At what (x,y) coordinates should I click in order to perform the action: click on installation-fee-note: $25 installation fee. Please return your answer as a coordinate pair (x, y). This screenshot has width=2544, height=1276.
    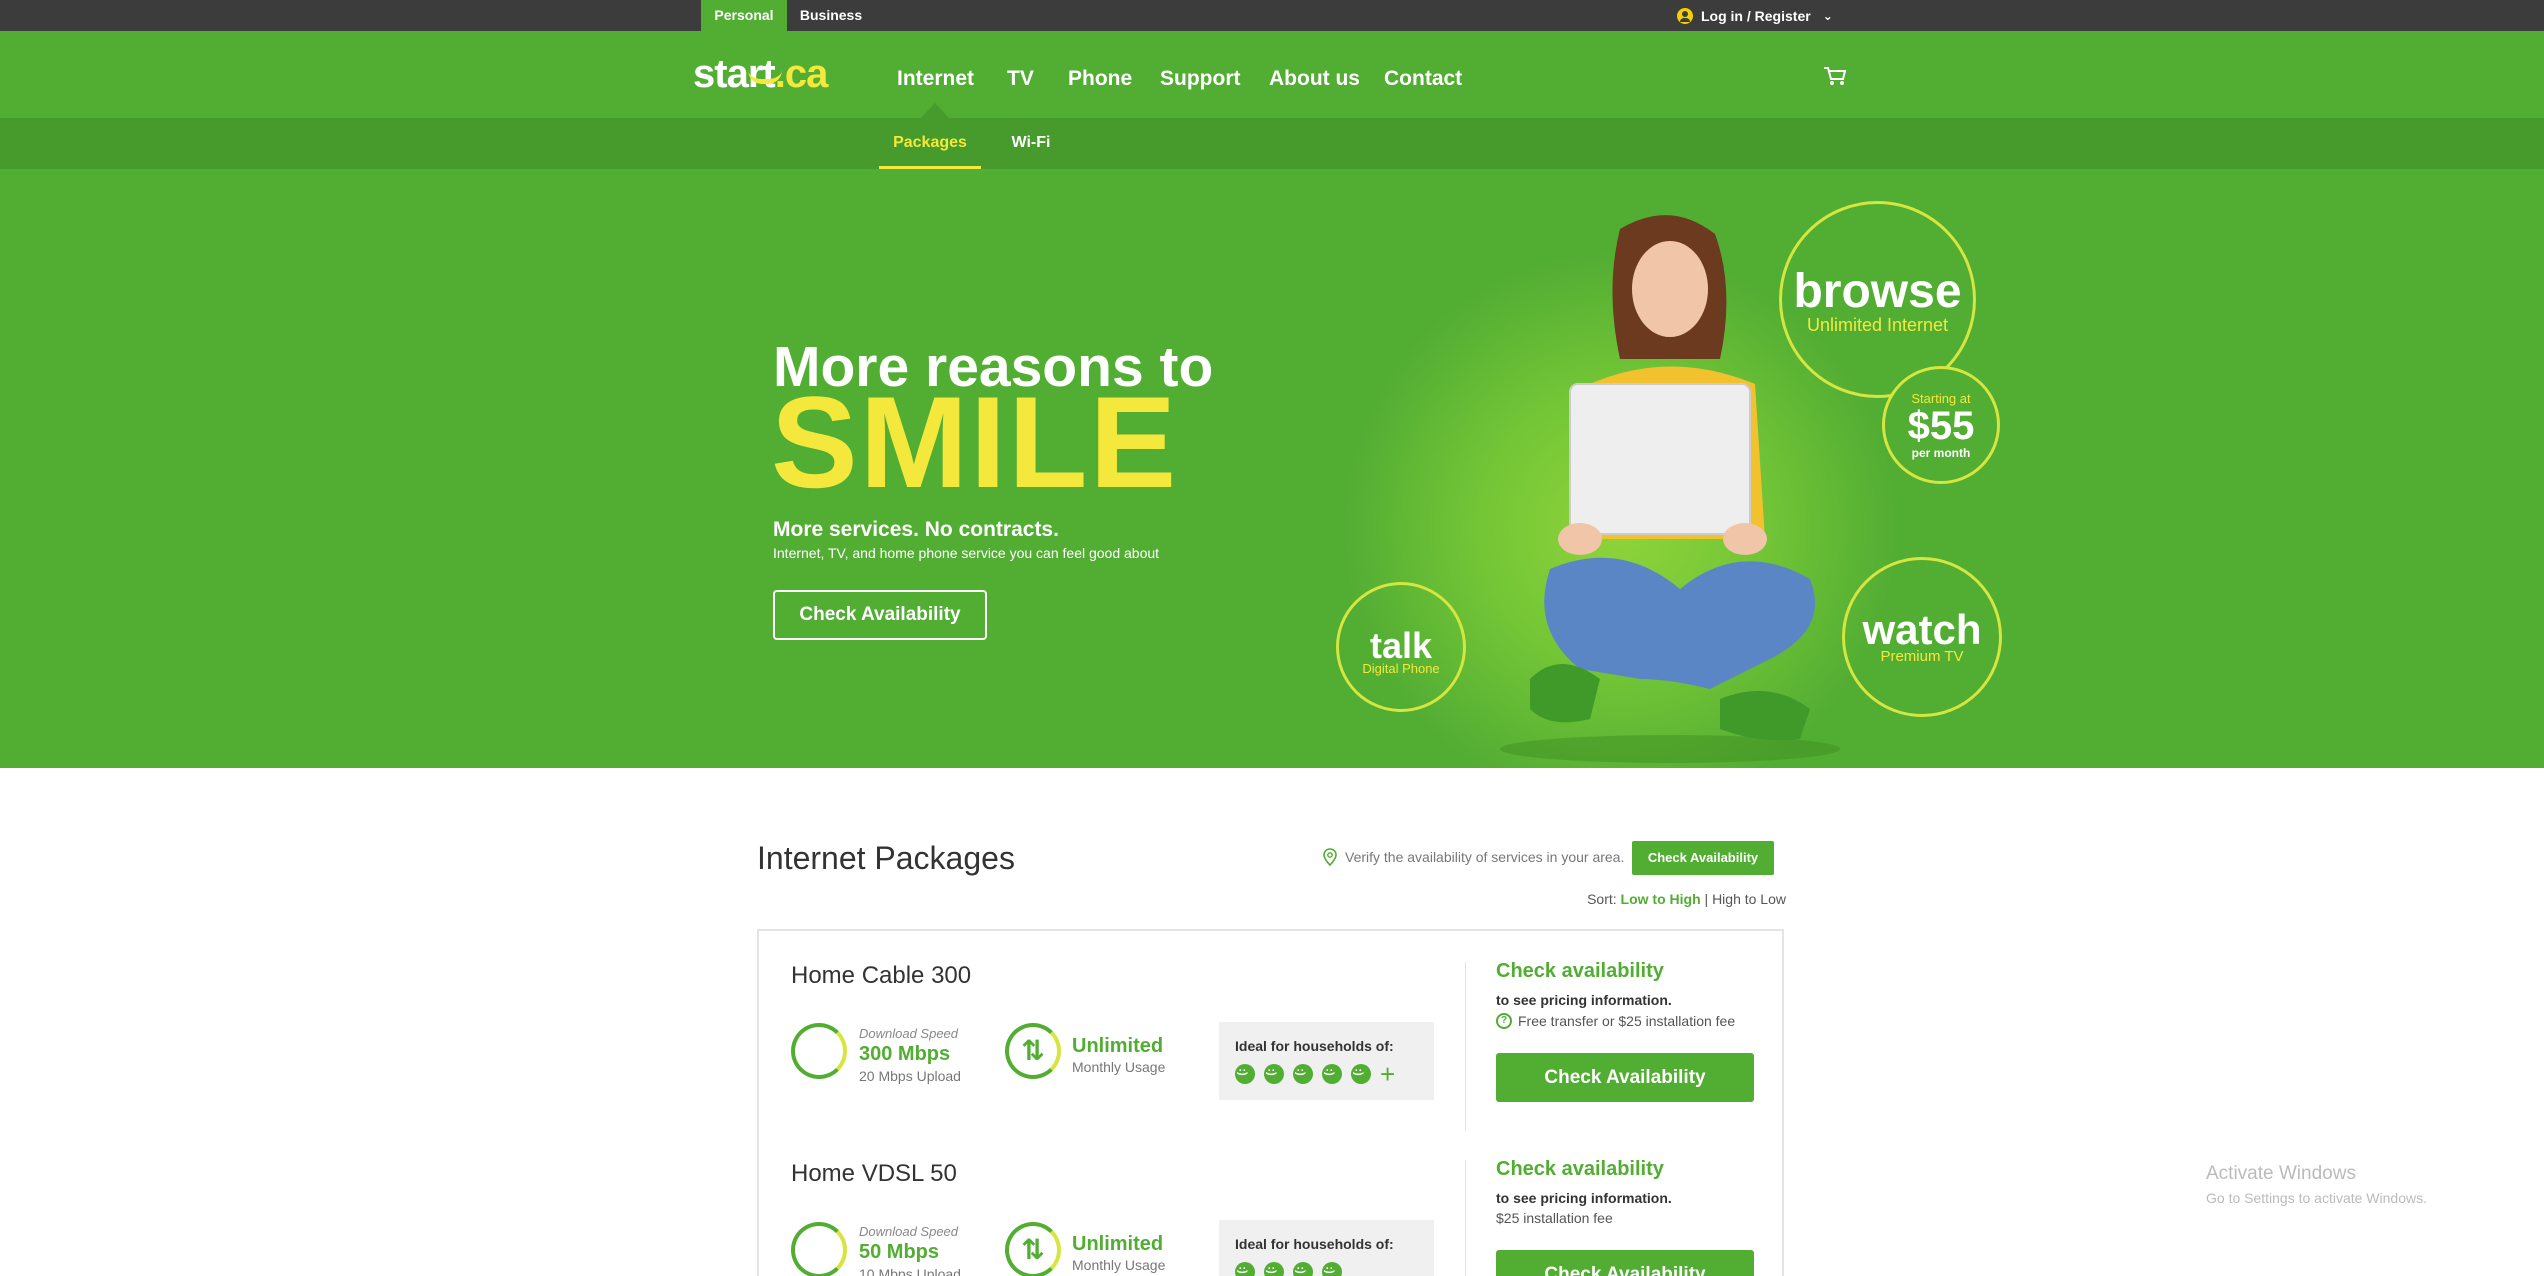
    Looking at the image, I should click on (1554, 1218).